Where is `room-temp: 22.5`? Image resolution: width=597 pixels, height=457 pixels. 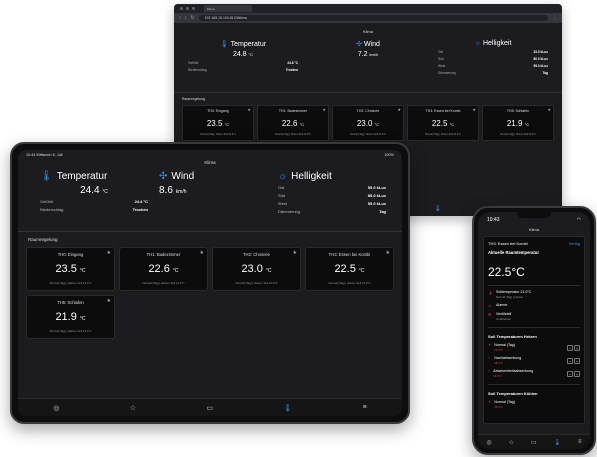
room-temp: 22.5 is located at coordinates (439, 123).